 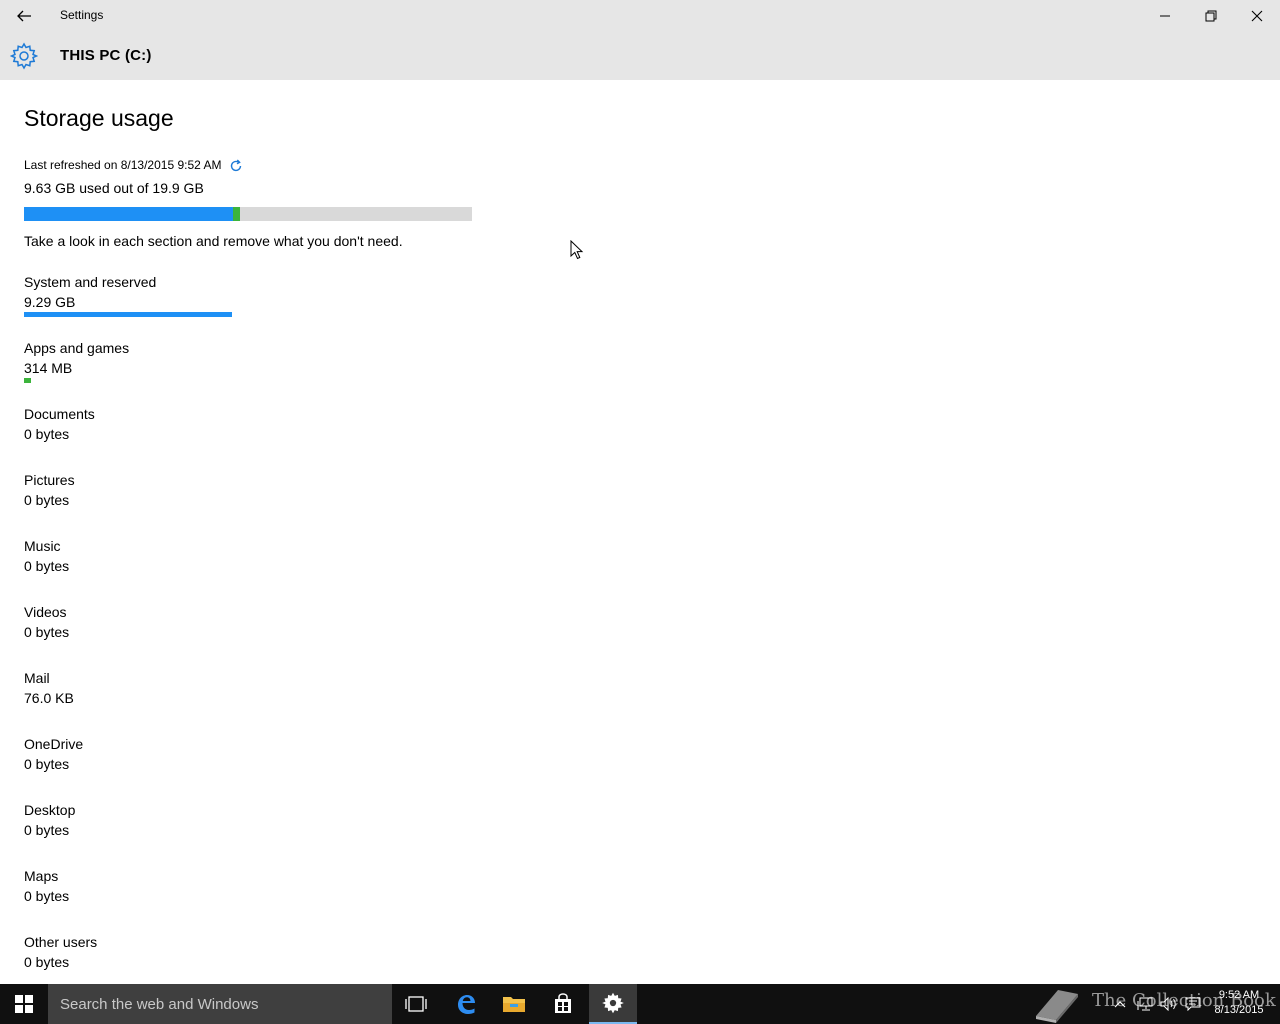 I want to click on taskbar-search-box: Search the web and Windows, so click(x=220, y=1004).